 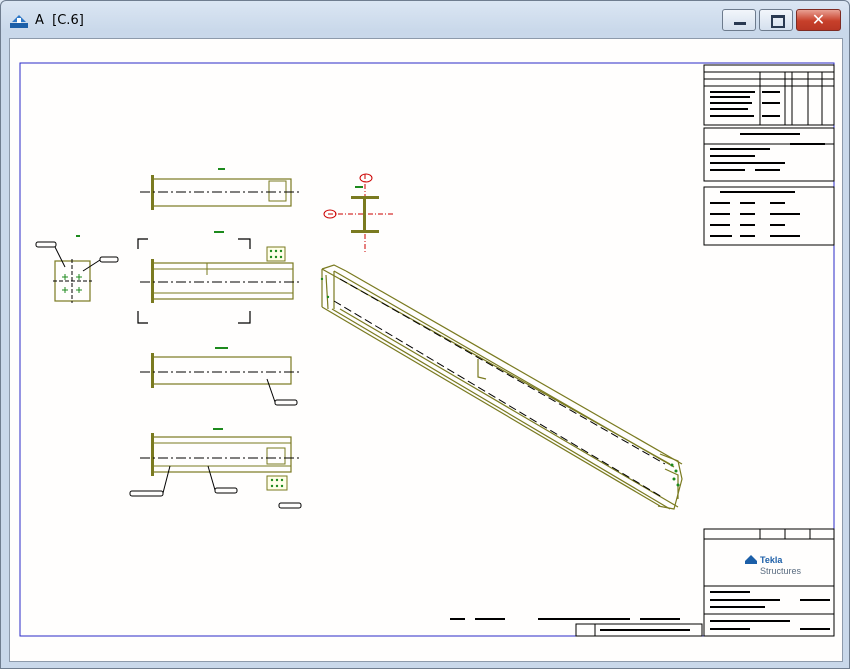 What do you see at coordinates (77, 269) in the screenshot?
I see `end-view-plate` at bounding box center [77, 269].